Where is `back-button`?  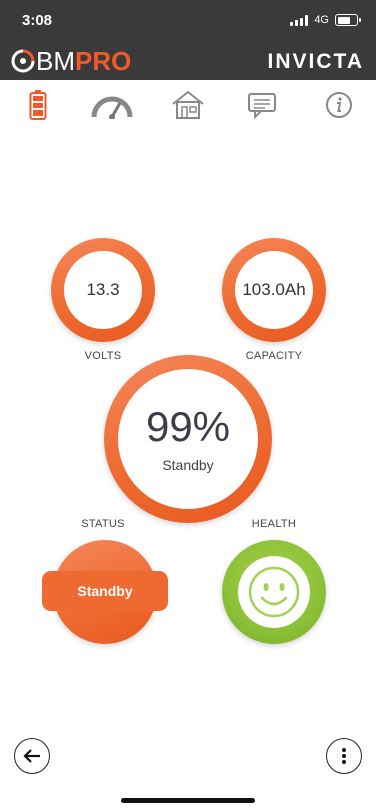
back-button is located at coordinates (32, 756).